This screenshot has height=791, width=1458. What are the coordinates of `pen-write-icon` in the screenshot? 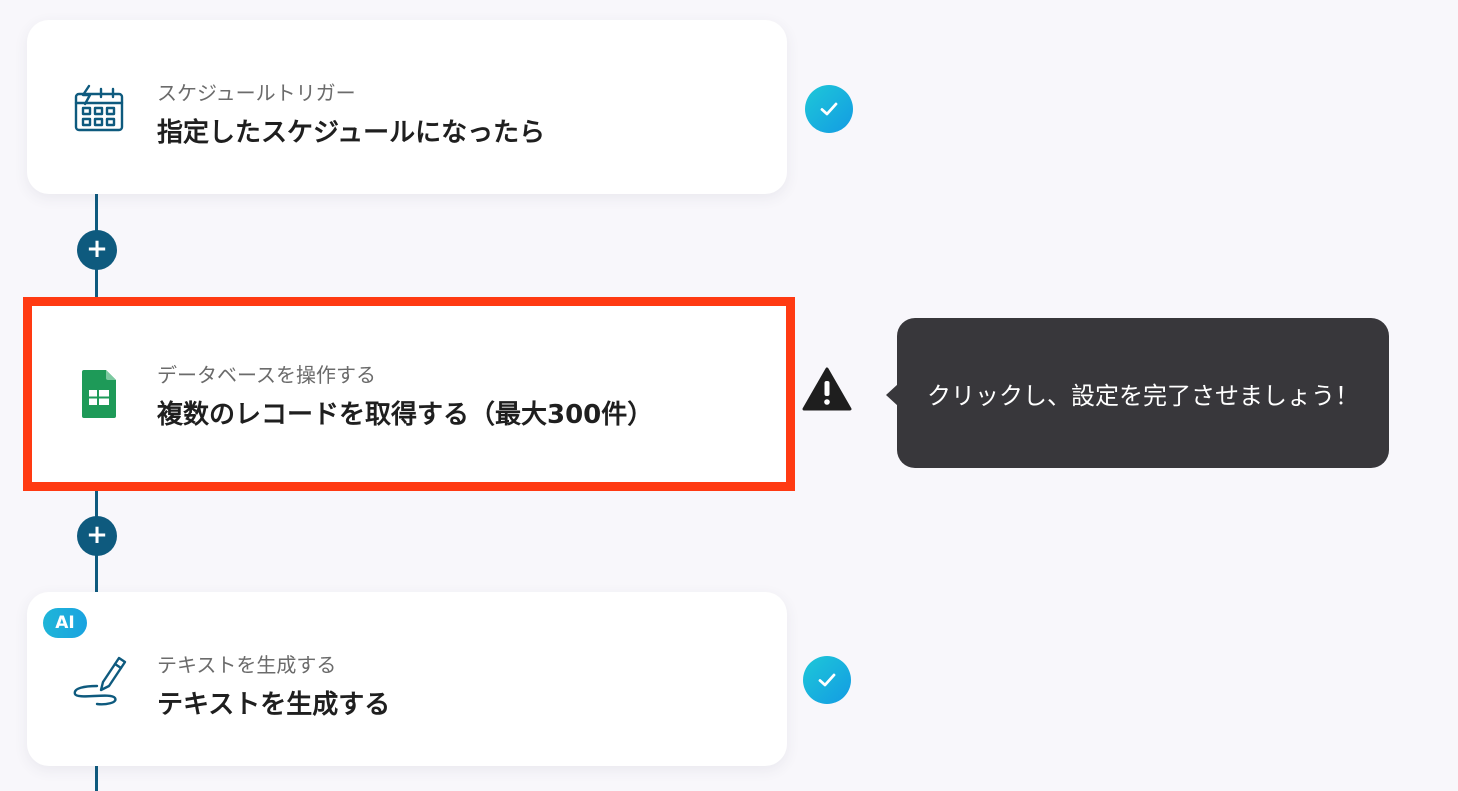 It's located at (99, 680).